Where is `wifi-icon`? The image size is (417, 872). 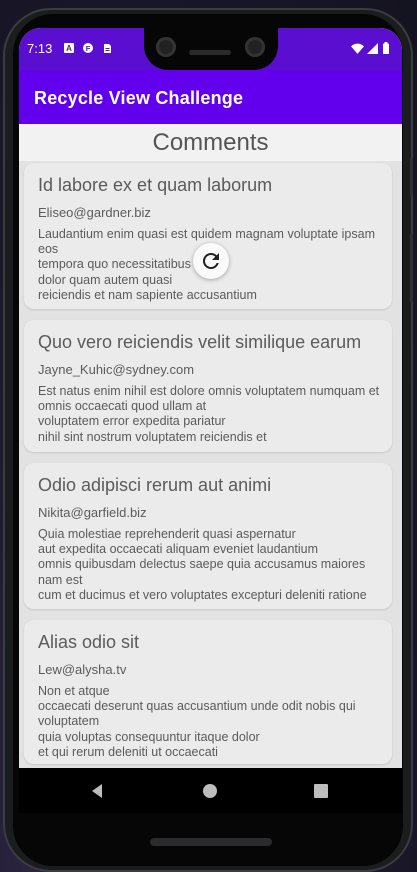 wifi-icon is located at coordinates (357, 48).